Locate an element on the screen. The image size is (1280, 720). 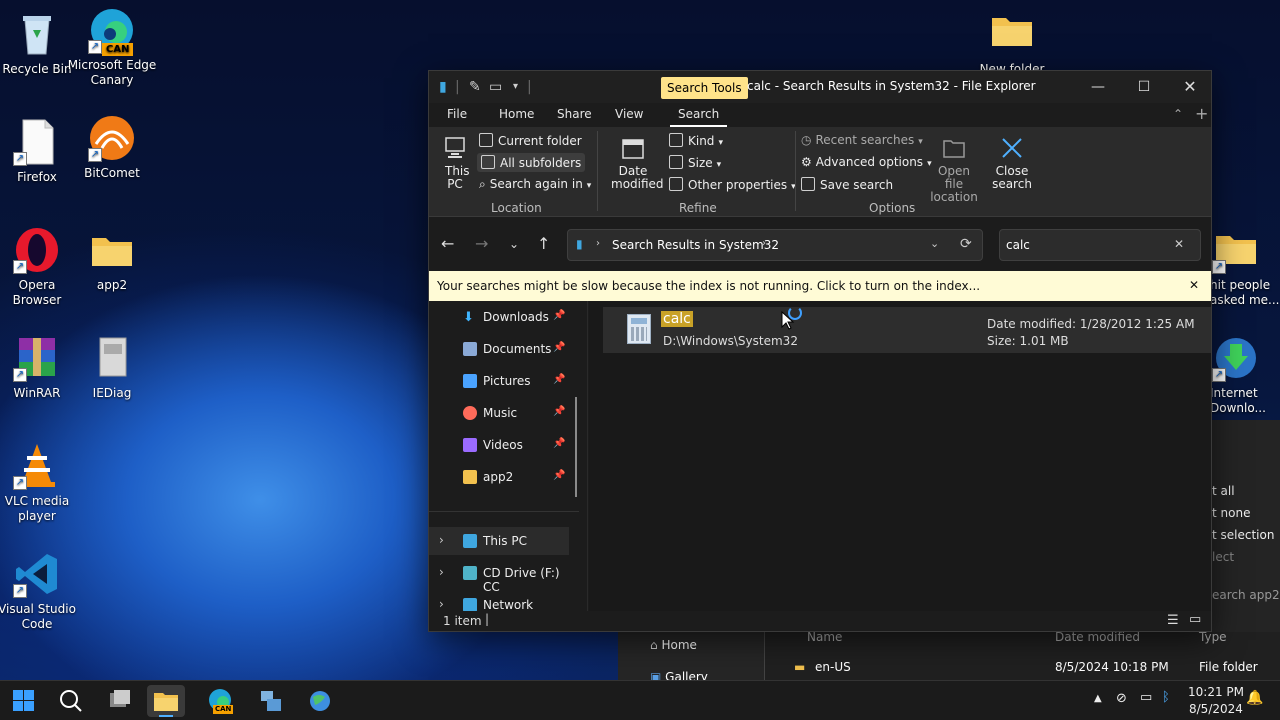
network-status-icon: ⊘ is located at coordinates (1121, 698).